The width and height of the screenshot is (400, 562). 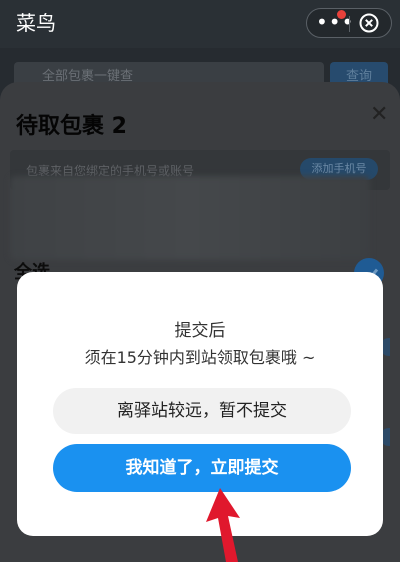 I want to click on not-submit-button: 离驿站较远，暂不提交, so click(x=202, y=411).